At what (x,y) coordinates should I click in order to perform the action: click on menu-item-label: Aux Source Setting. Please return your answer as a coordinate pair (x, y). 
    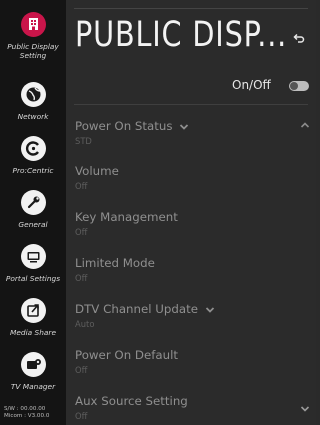
    Looking at the image, I should click on (131, 401).